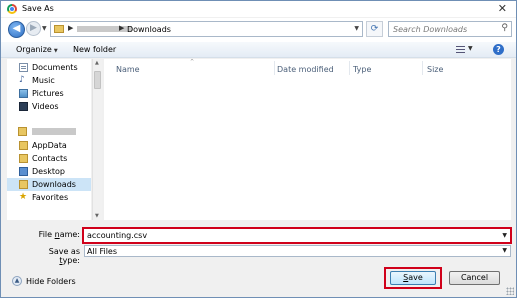 The height and width of the screenshot is (298, 517). What do you see at coordinates (305, 69) in the screenshot?
I see `column-header-date-modified: Date modified` at bounding box center [305, 69].